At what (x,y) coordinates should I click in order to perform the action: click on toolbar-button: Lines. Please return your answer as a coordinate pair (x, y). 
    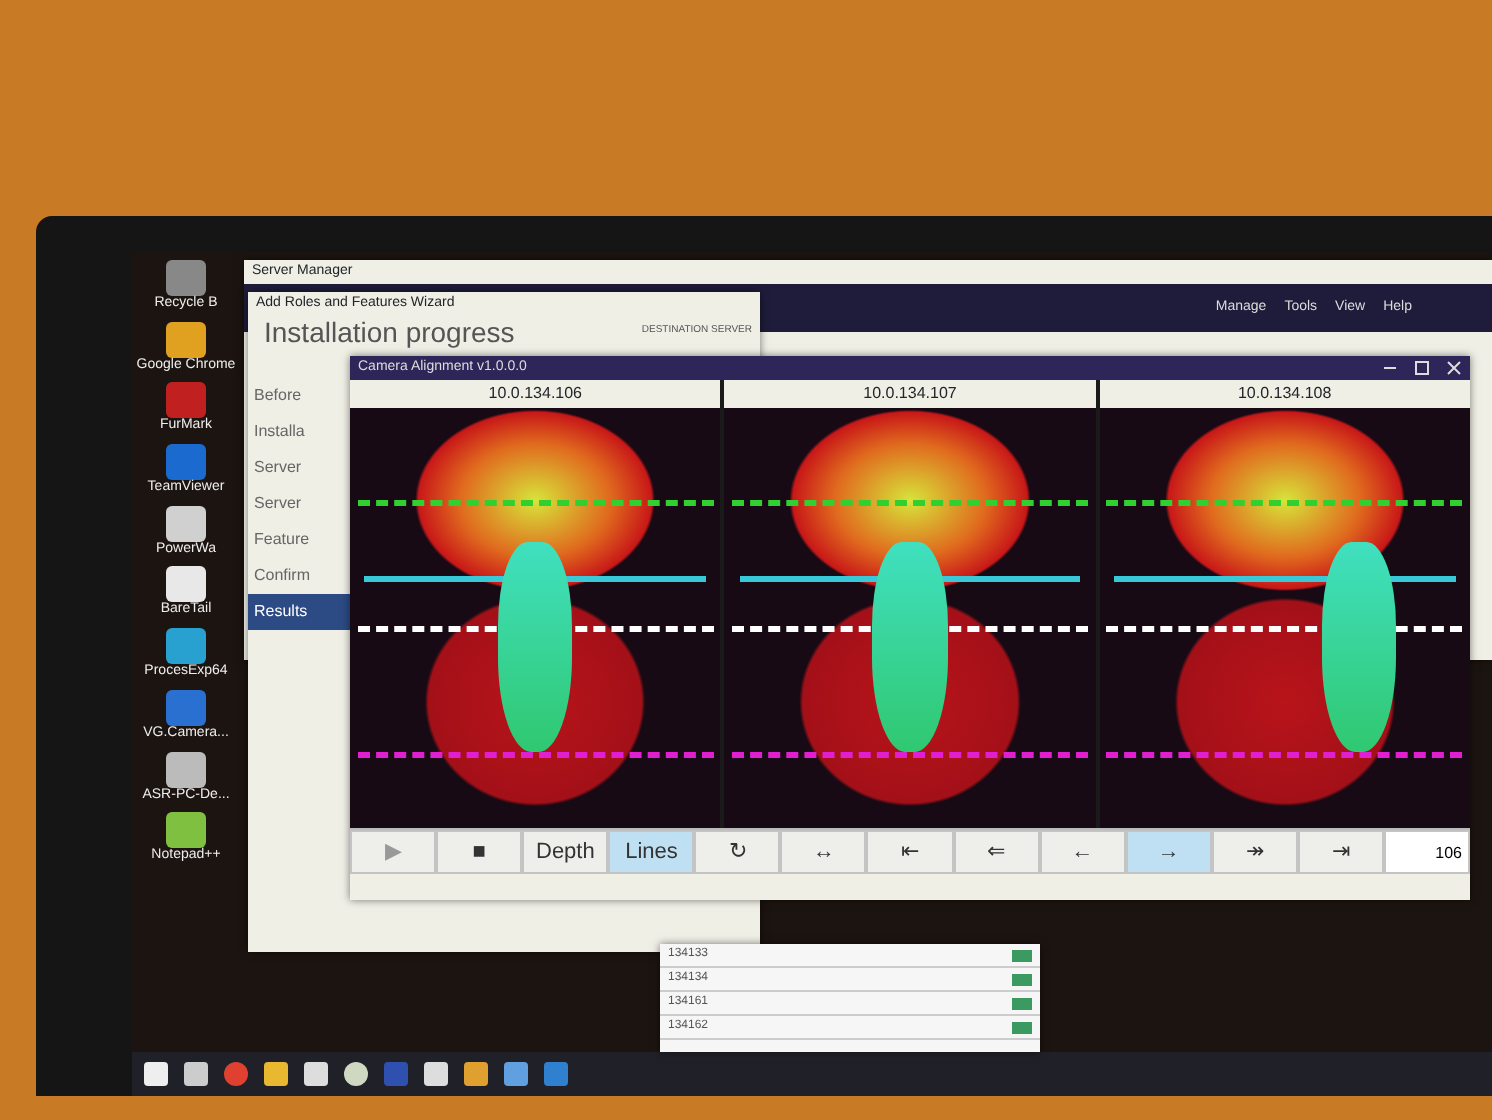
    Looking at the image, I should click on (651, 852).